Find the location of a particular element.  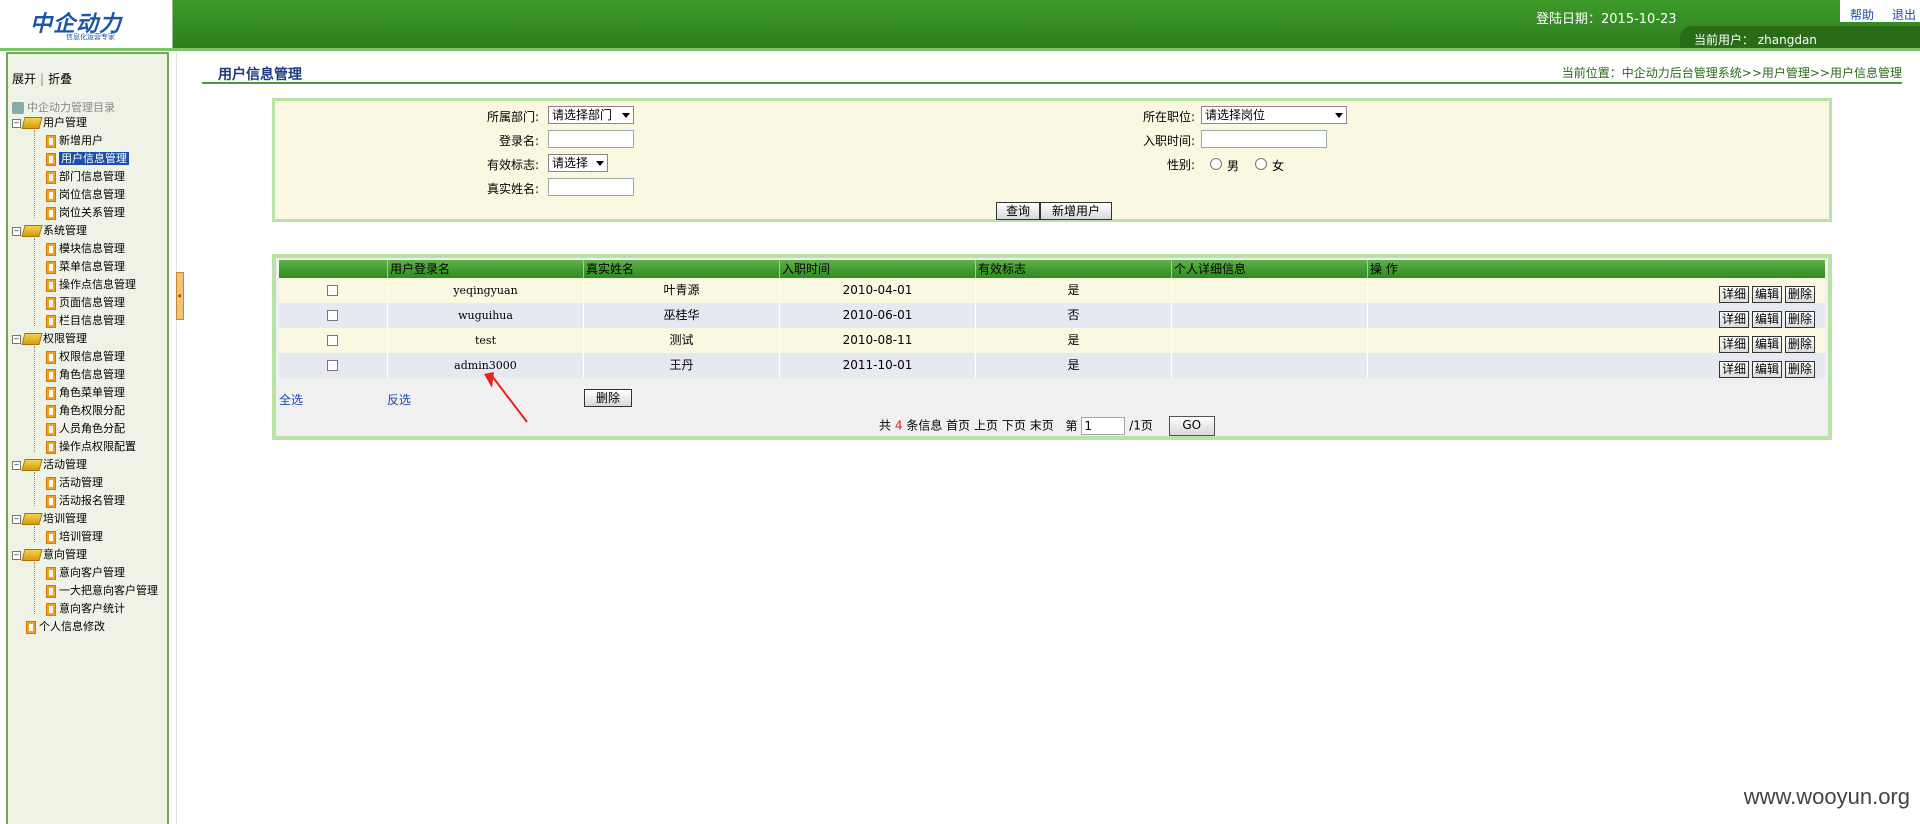

sidebar-item-label: 一大把意向客户管理 is located at coordinates (108, 590).